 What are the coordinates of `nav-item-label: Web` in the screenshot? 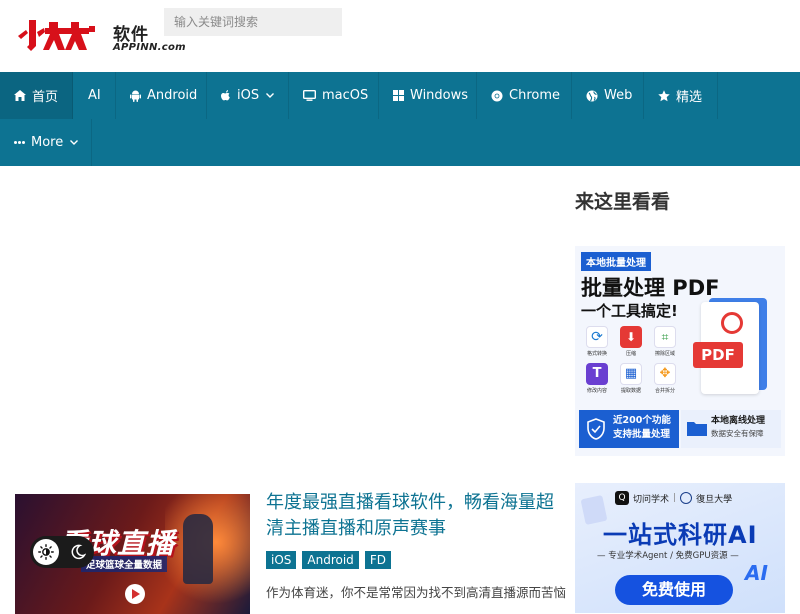 It's located at (618, 95).